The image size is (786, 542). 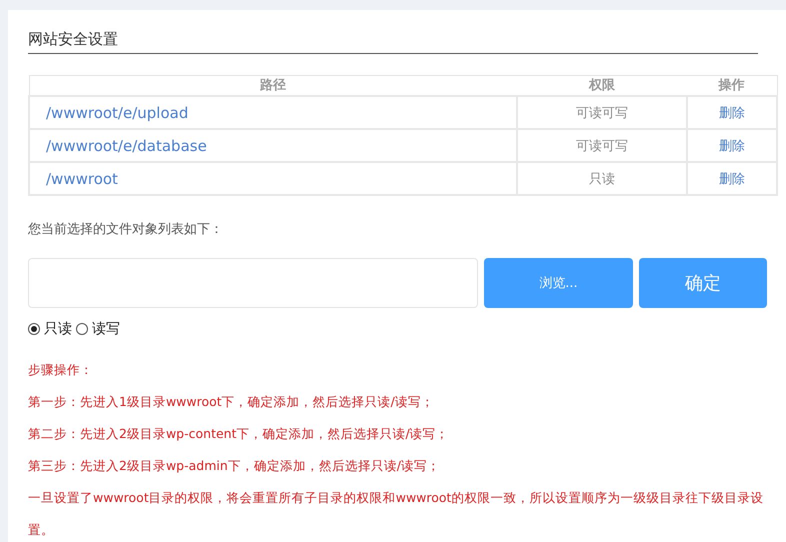 I want to click on path-link: /wwwroot/e/upload, so click(x=273, y=112).